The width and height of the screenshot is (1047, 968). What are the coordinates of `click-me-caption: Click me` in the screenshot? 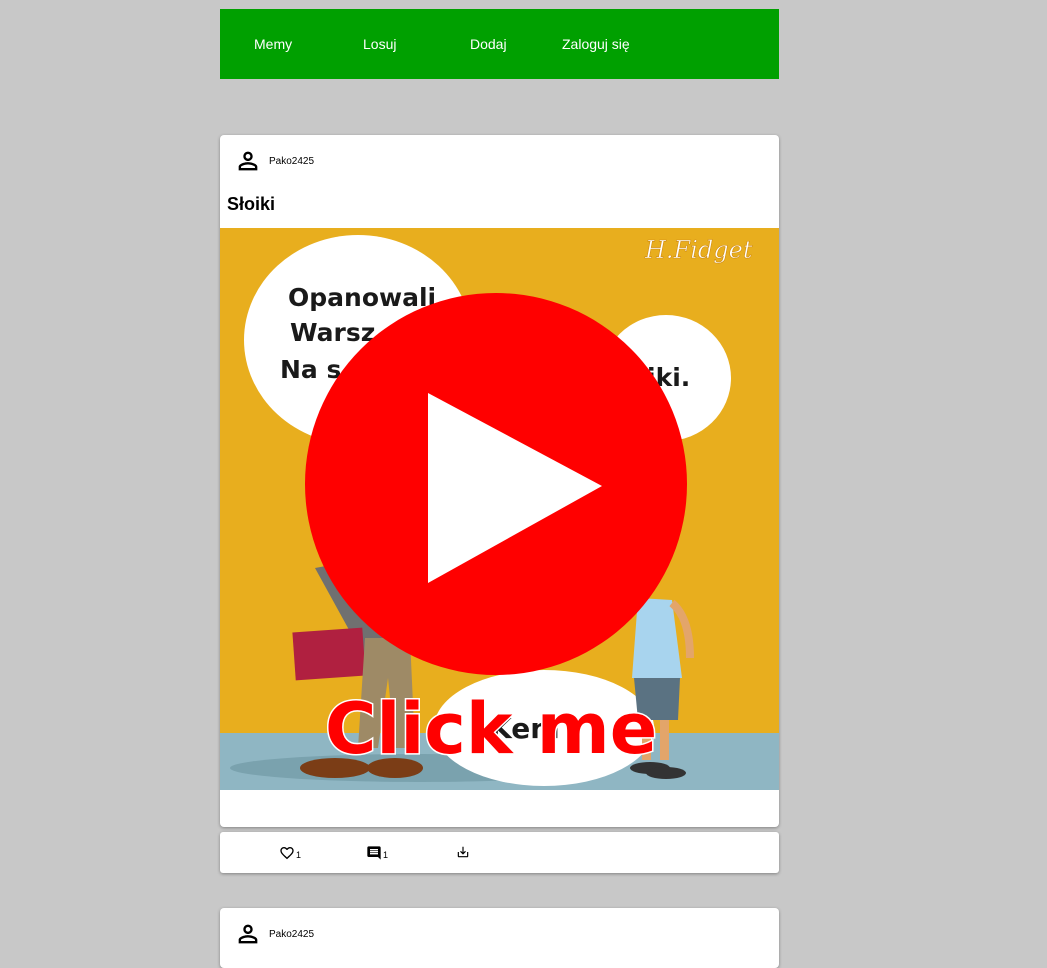 It's located at (491, 729).